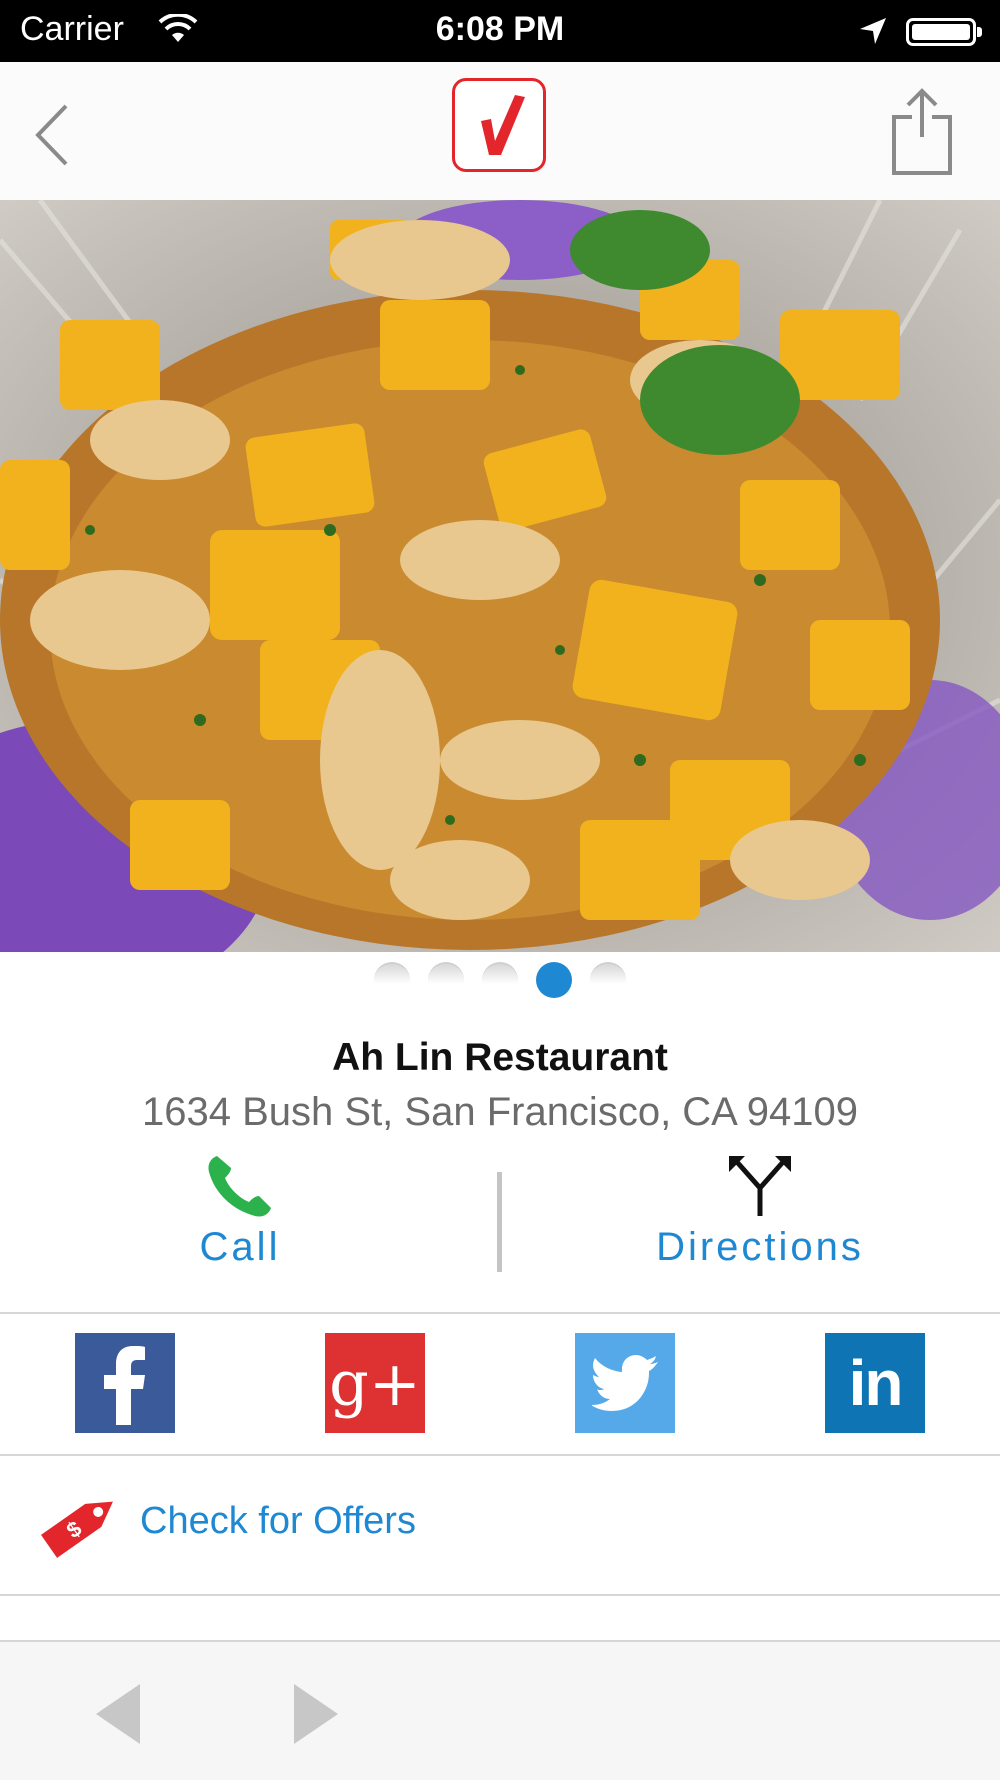  What do you see at coordinates (760, 1247) in the screenshot?
I see `directions-label: Directions` at bounding box center [760, 1247].